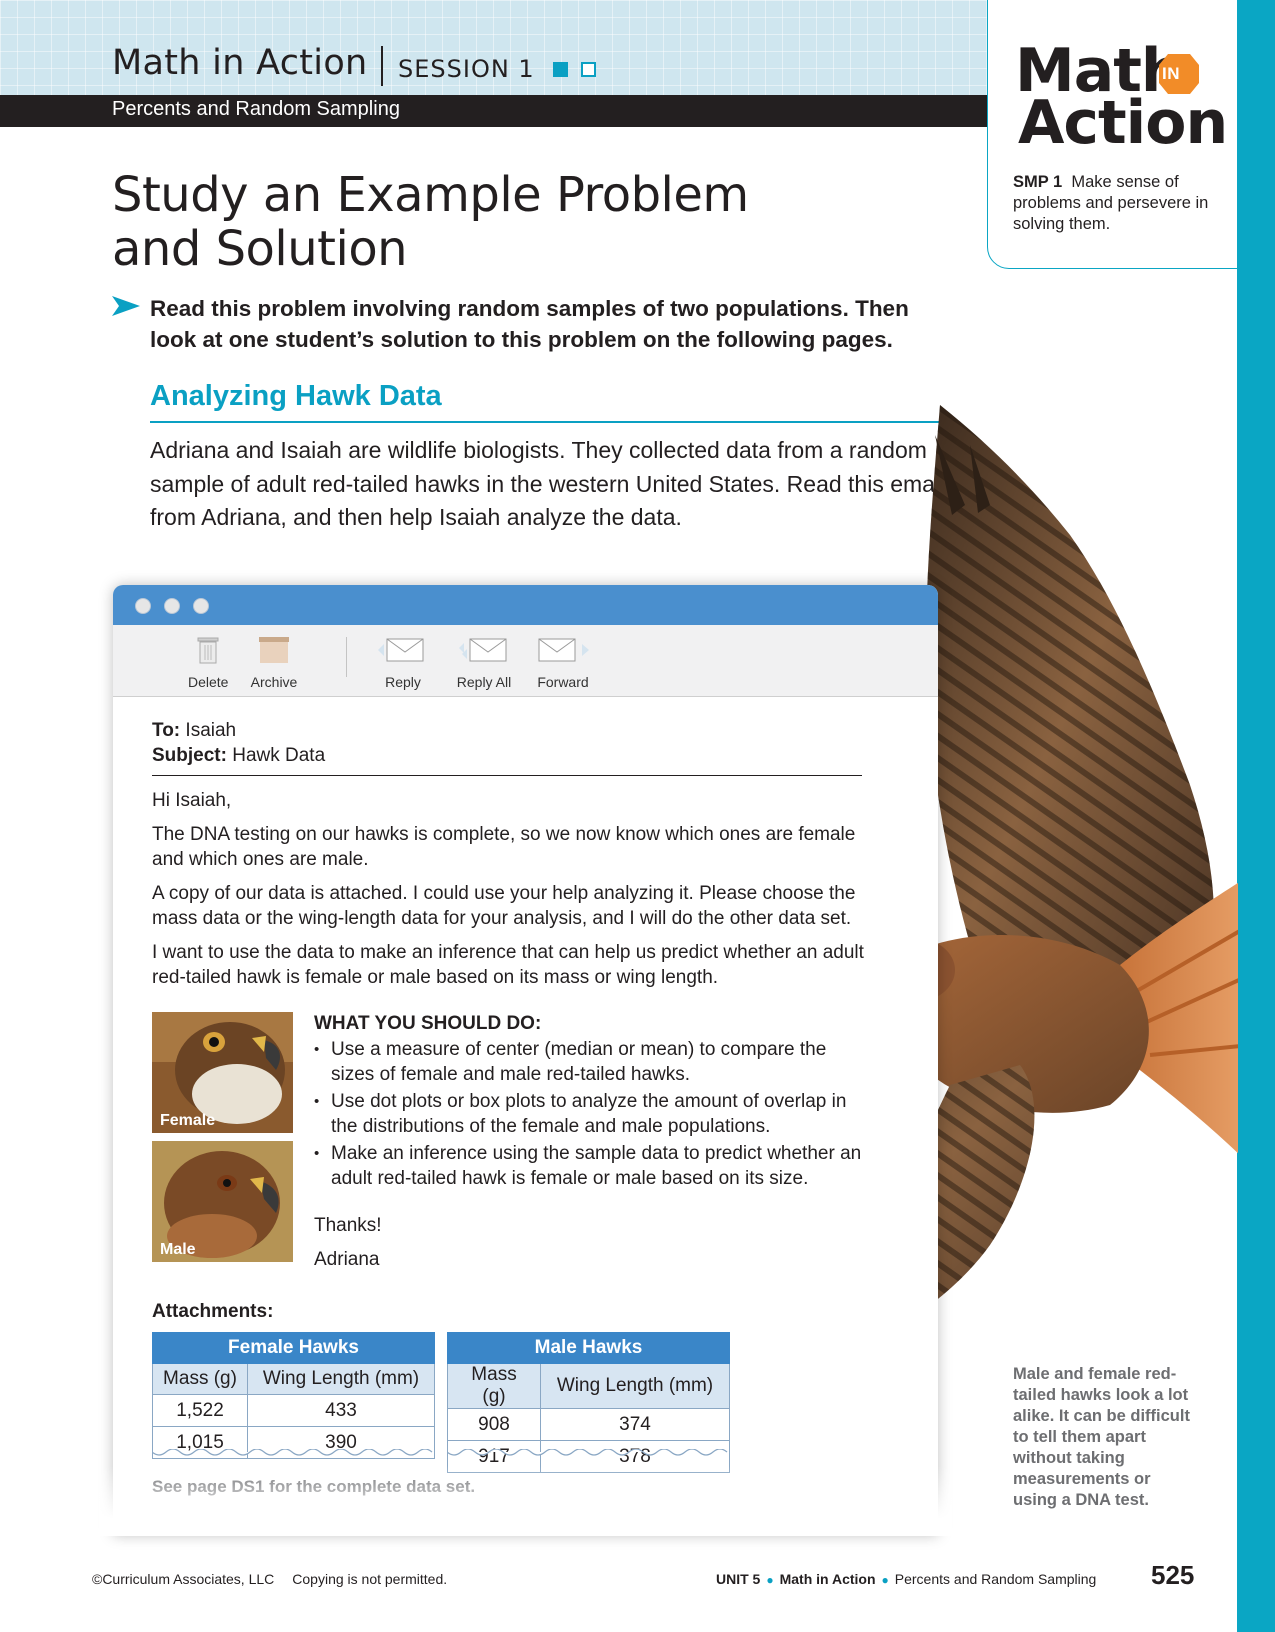 The image size is (1275, 1632). I want to click on footer-lesson: Math in Action, so click(827, 1579).